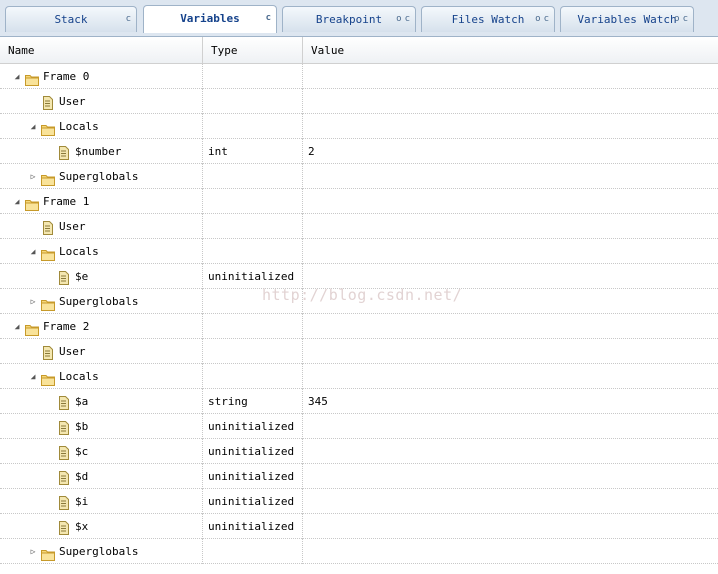  I want to click on node-name: $a, so click(82, 401).